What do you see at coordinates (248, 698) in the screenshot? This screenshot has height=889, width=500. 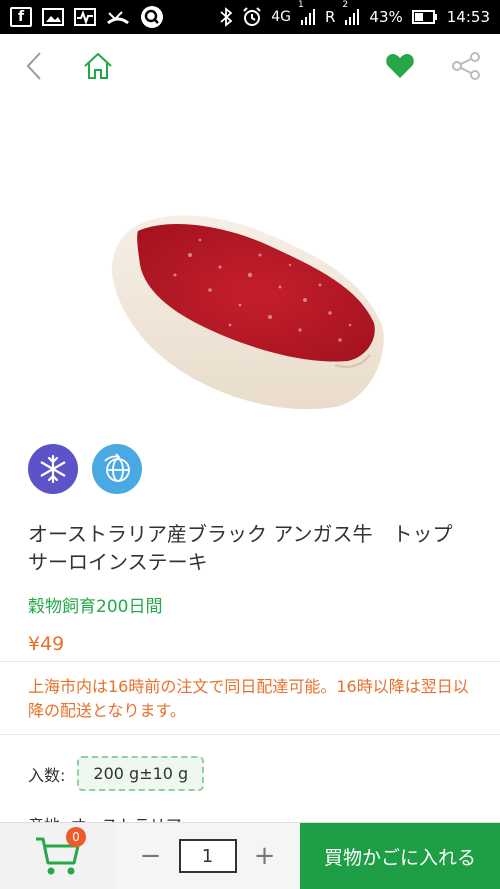 I see `delivery-notice: 上海市内は16時前の注文で同日配達可能。16時以降は翌日以降の配送となります。` at bounding box center [248, 698].